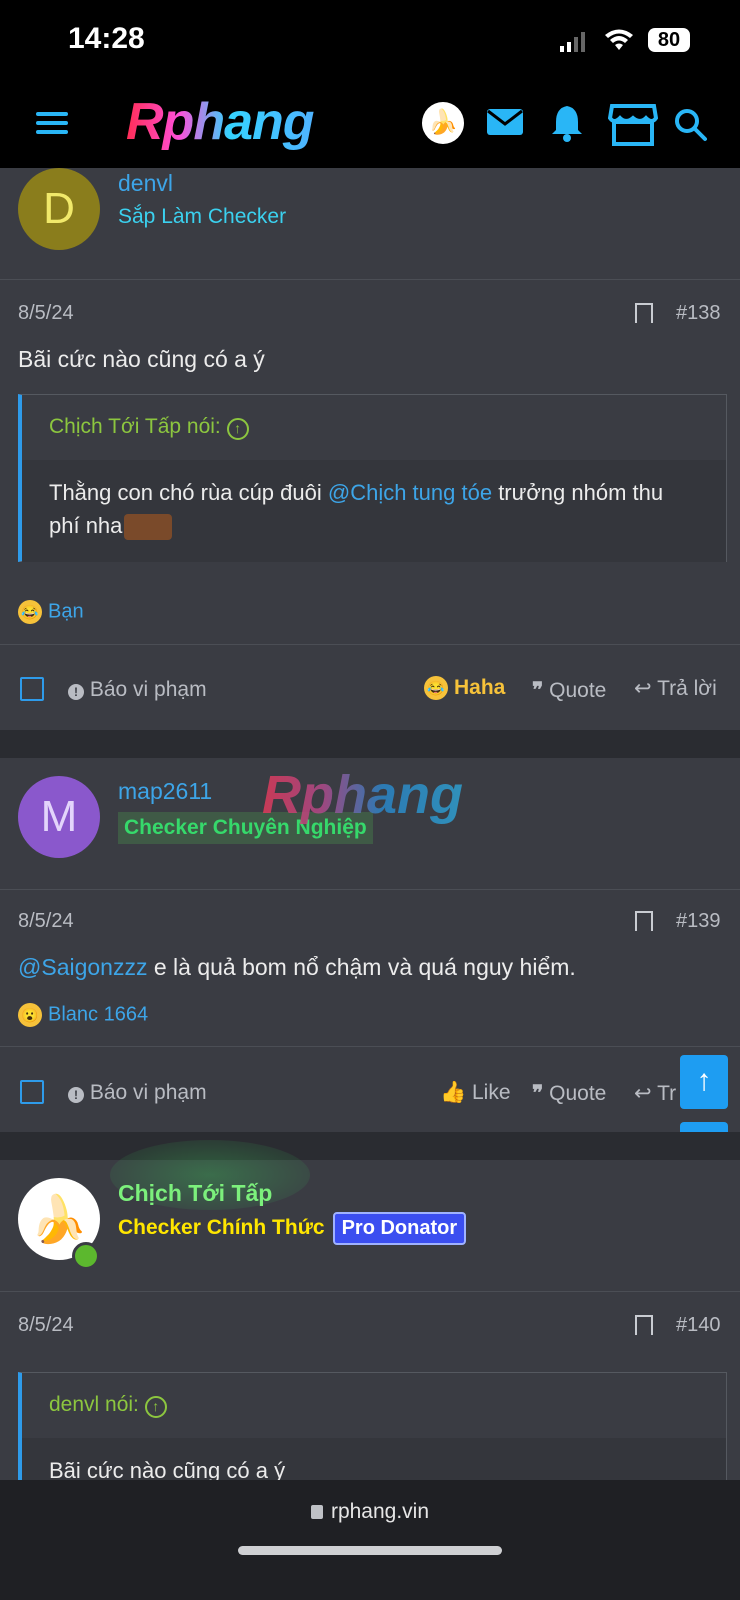 This screenshot has width=740, height=1600. I want to click on search-icon, so click(691, 127).